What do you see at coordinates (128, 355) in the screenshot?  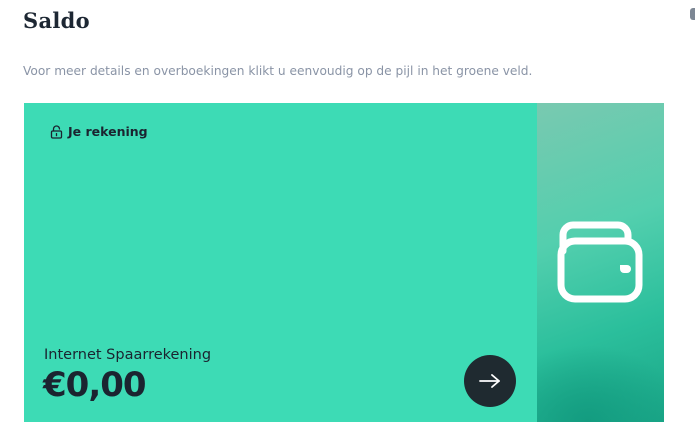 I see `product-name: Internet Spaarrekening` at bounding box center [128, 355].